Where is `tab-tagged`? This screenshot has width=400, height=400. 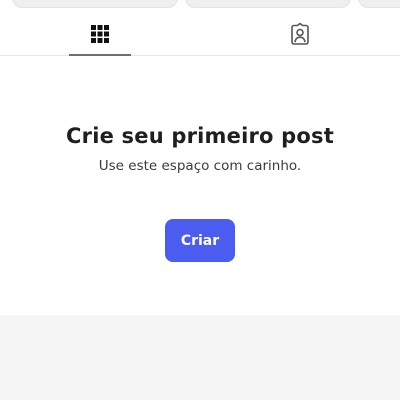 tab-tagged is located at coordinates (300, 33).